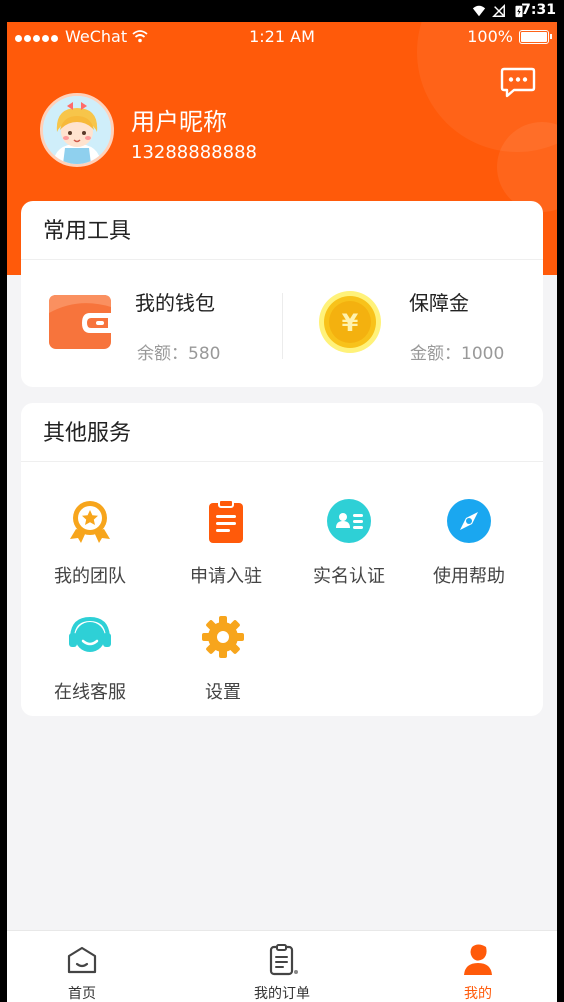 The height and width of the screenshot is (1002, 564). I want to click on wallet-balance: 余额：580, so click(179, 354).